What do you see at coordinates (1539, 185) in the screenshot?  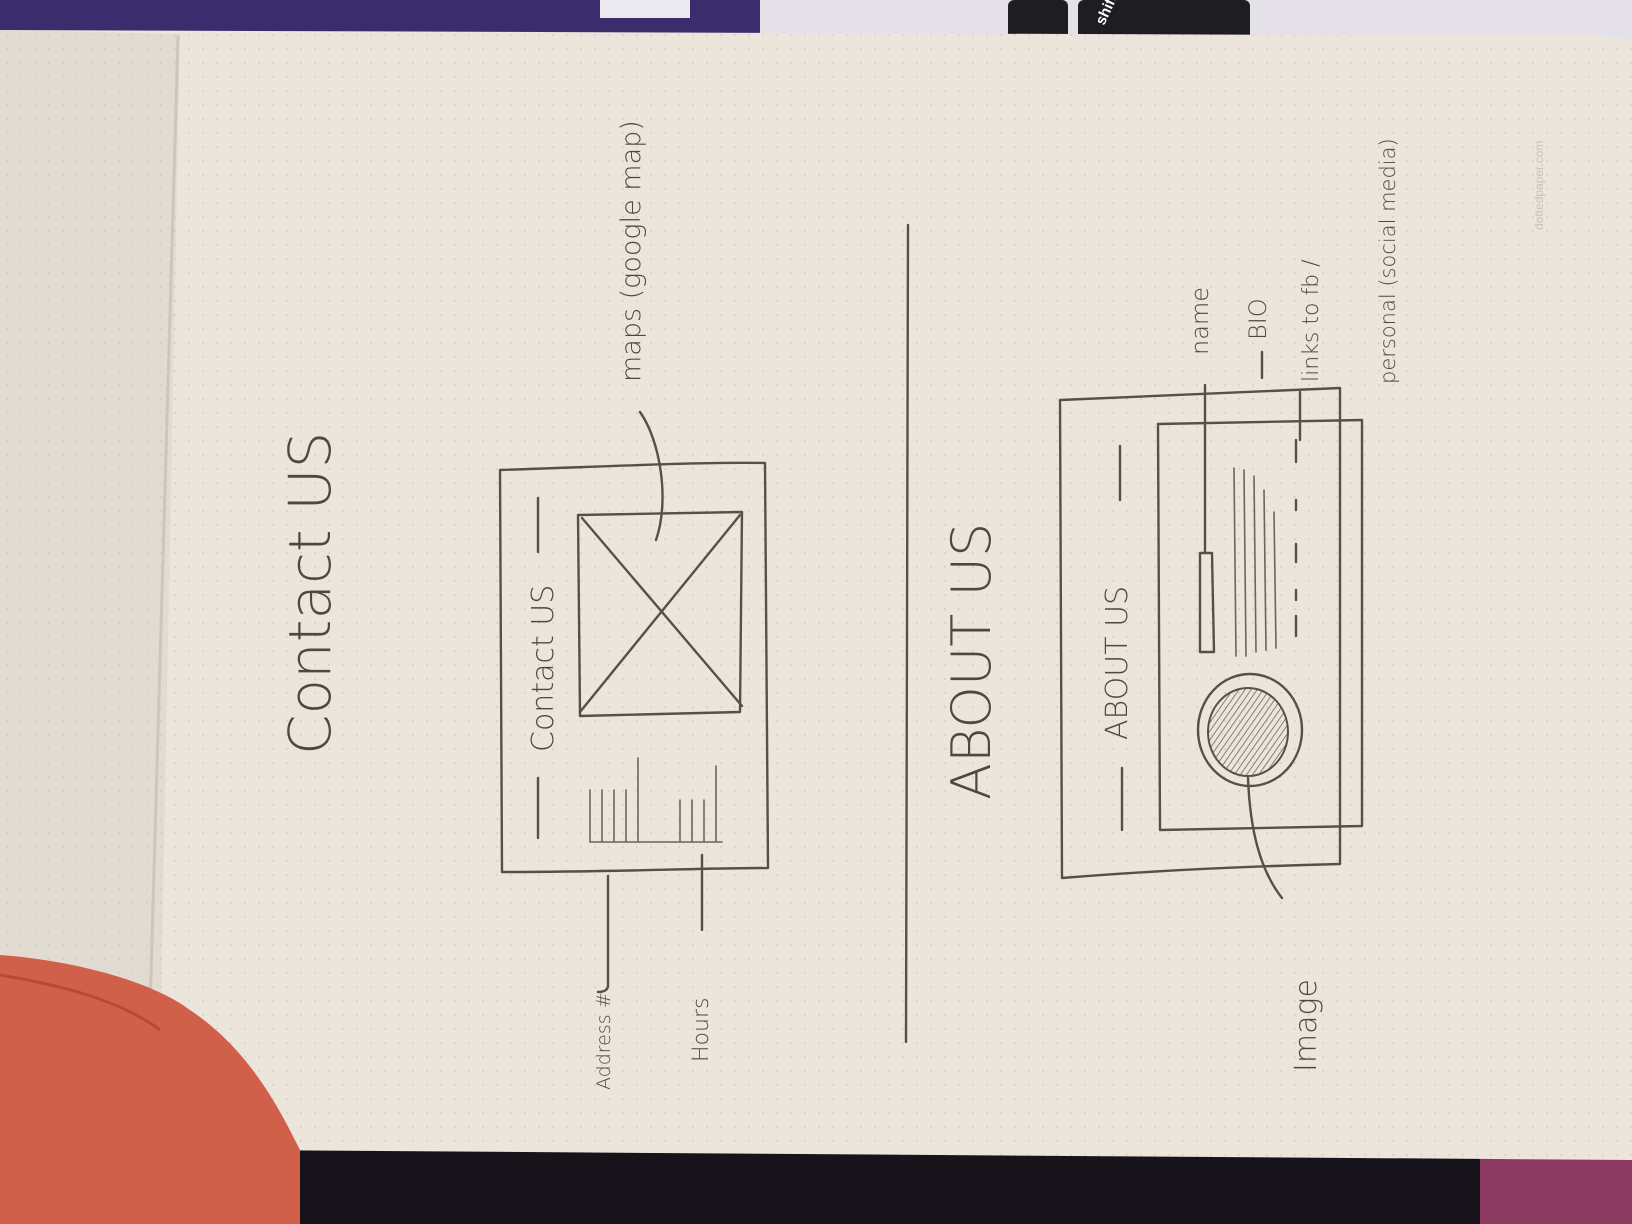 I see `watermark: dottedpaper.com` at bounding box center [1539, 185].